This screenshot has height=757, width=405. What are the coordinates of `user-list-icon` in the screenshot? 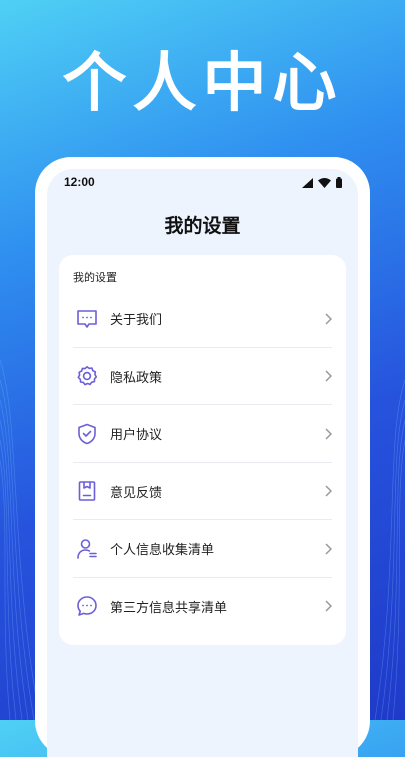 It's located at (87, 549).